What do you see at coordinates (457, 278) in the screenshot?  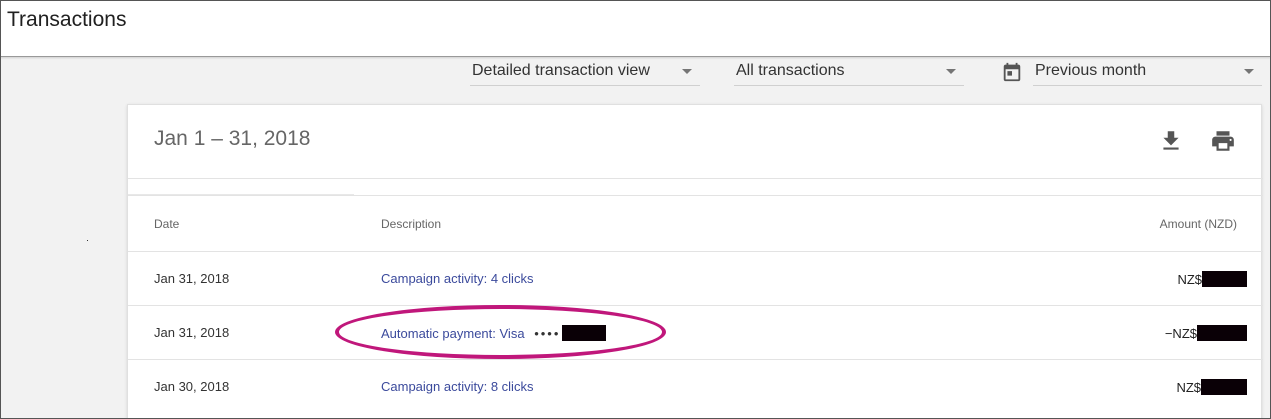 I see `row-description-link: Campaign activity: 4 clicks` at bounding box center [457, 278].